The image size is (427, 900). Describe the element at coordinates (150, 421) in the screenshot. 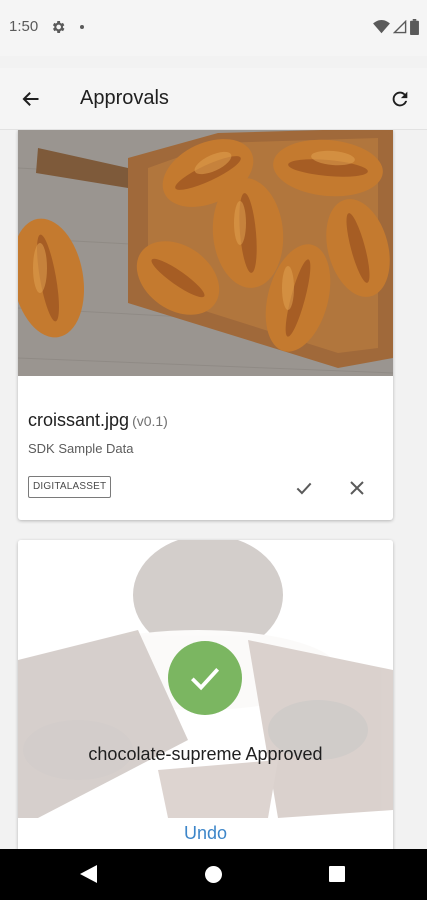

I see `asset-version: (v0.1)` at that location.